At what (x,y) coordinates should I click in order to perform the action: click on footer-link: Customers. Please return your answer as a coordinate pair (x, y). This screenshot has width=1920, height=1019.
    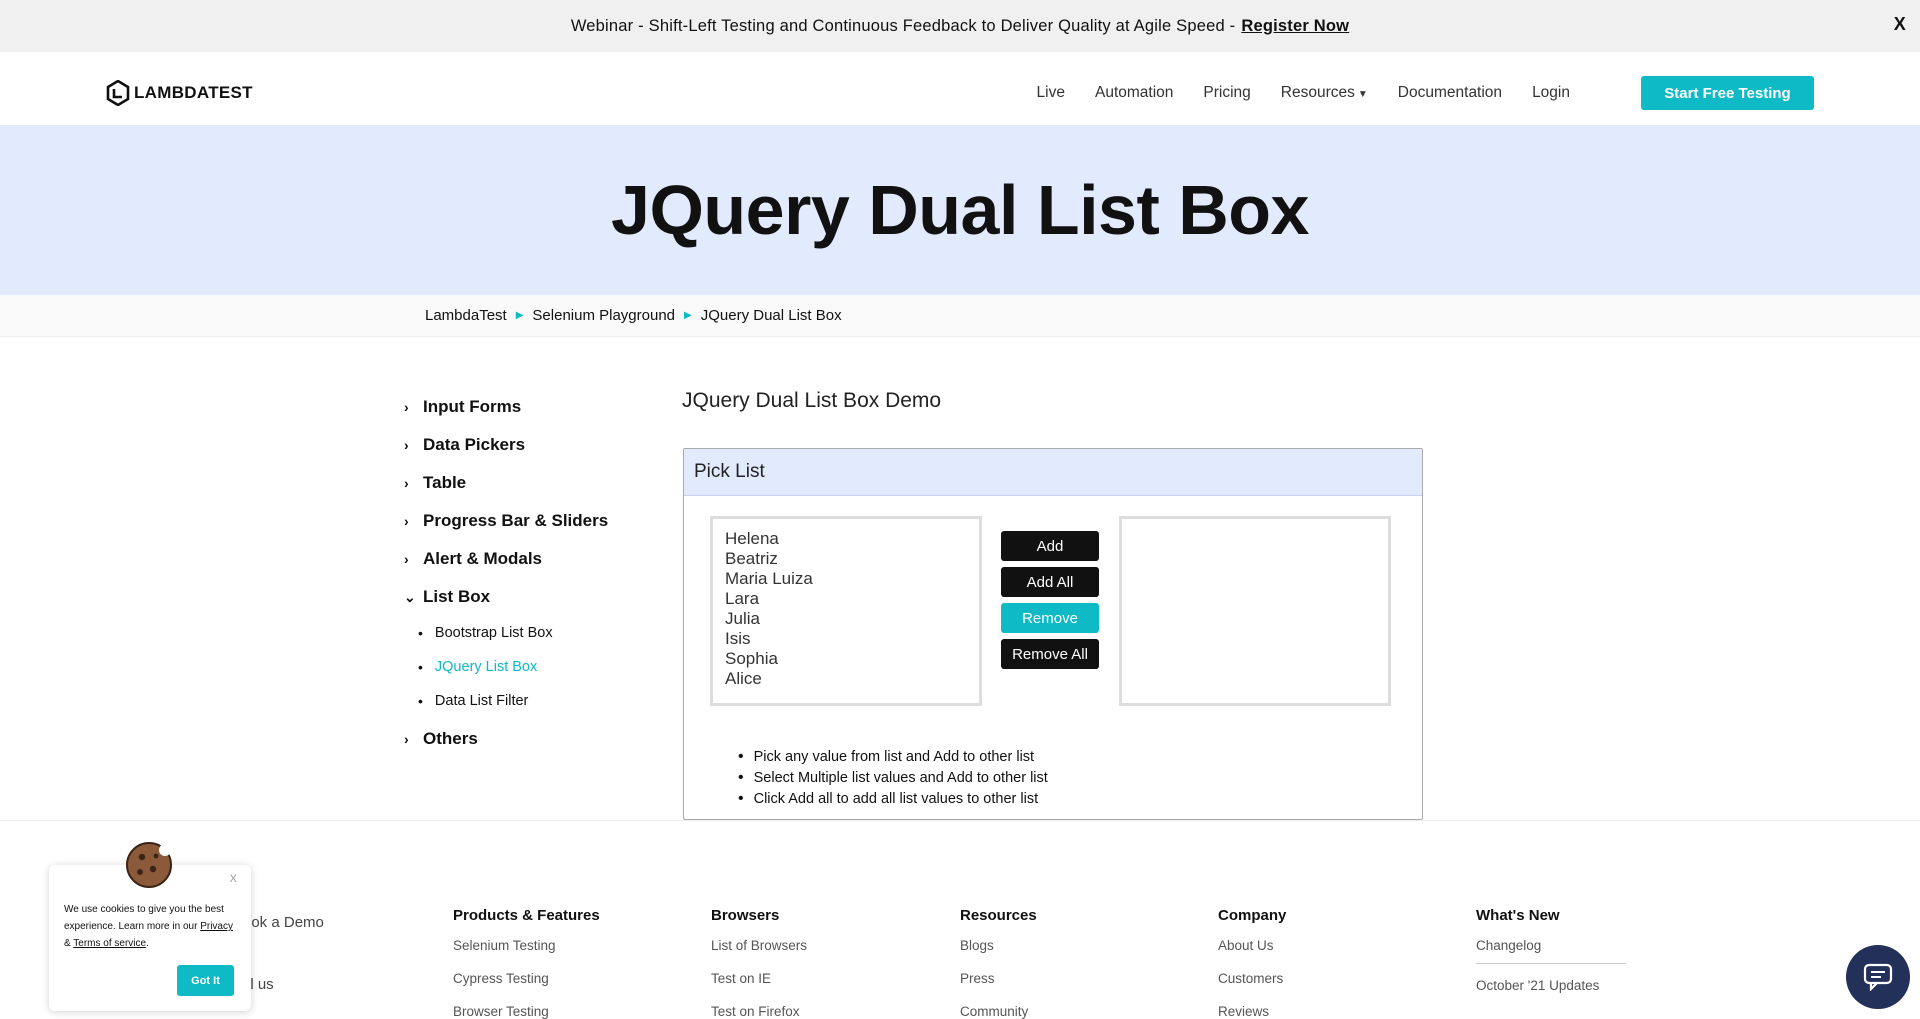
    Looking at the image, I should click on (1252, 987).